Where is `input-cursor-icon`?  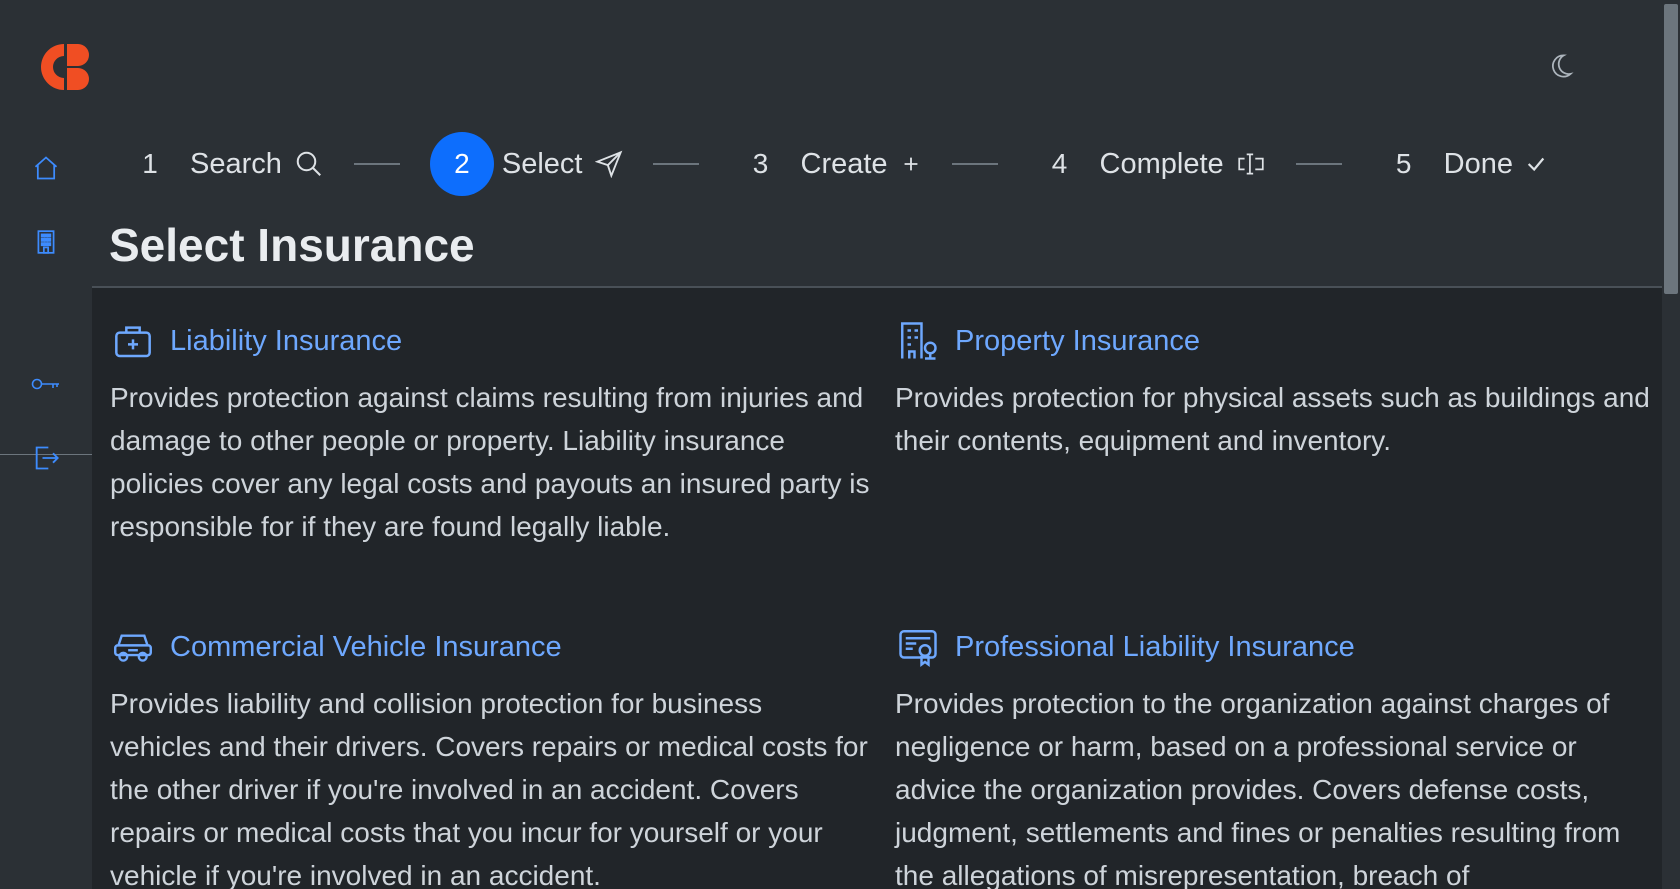 input-cursor-icon is located at coordinates (1251, 164).